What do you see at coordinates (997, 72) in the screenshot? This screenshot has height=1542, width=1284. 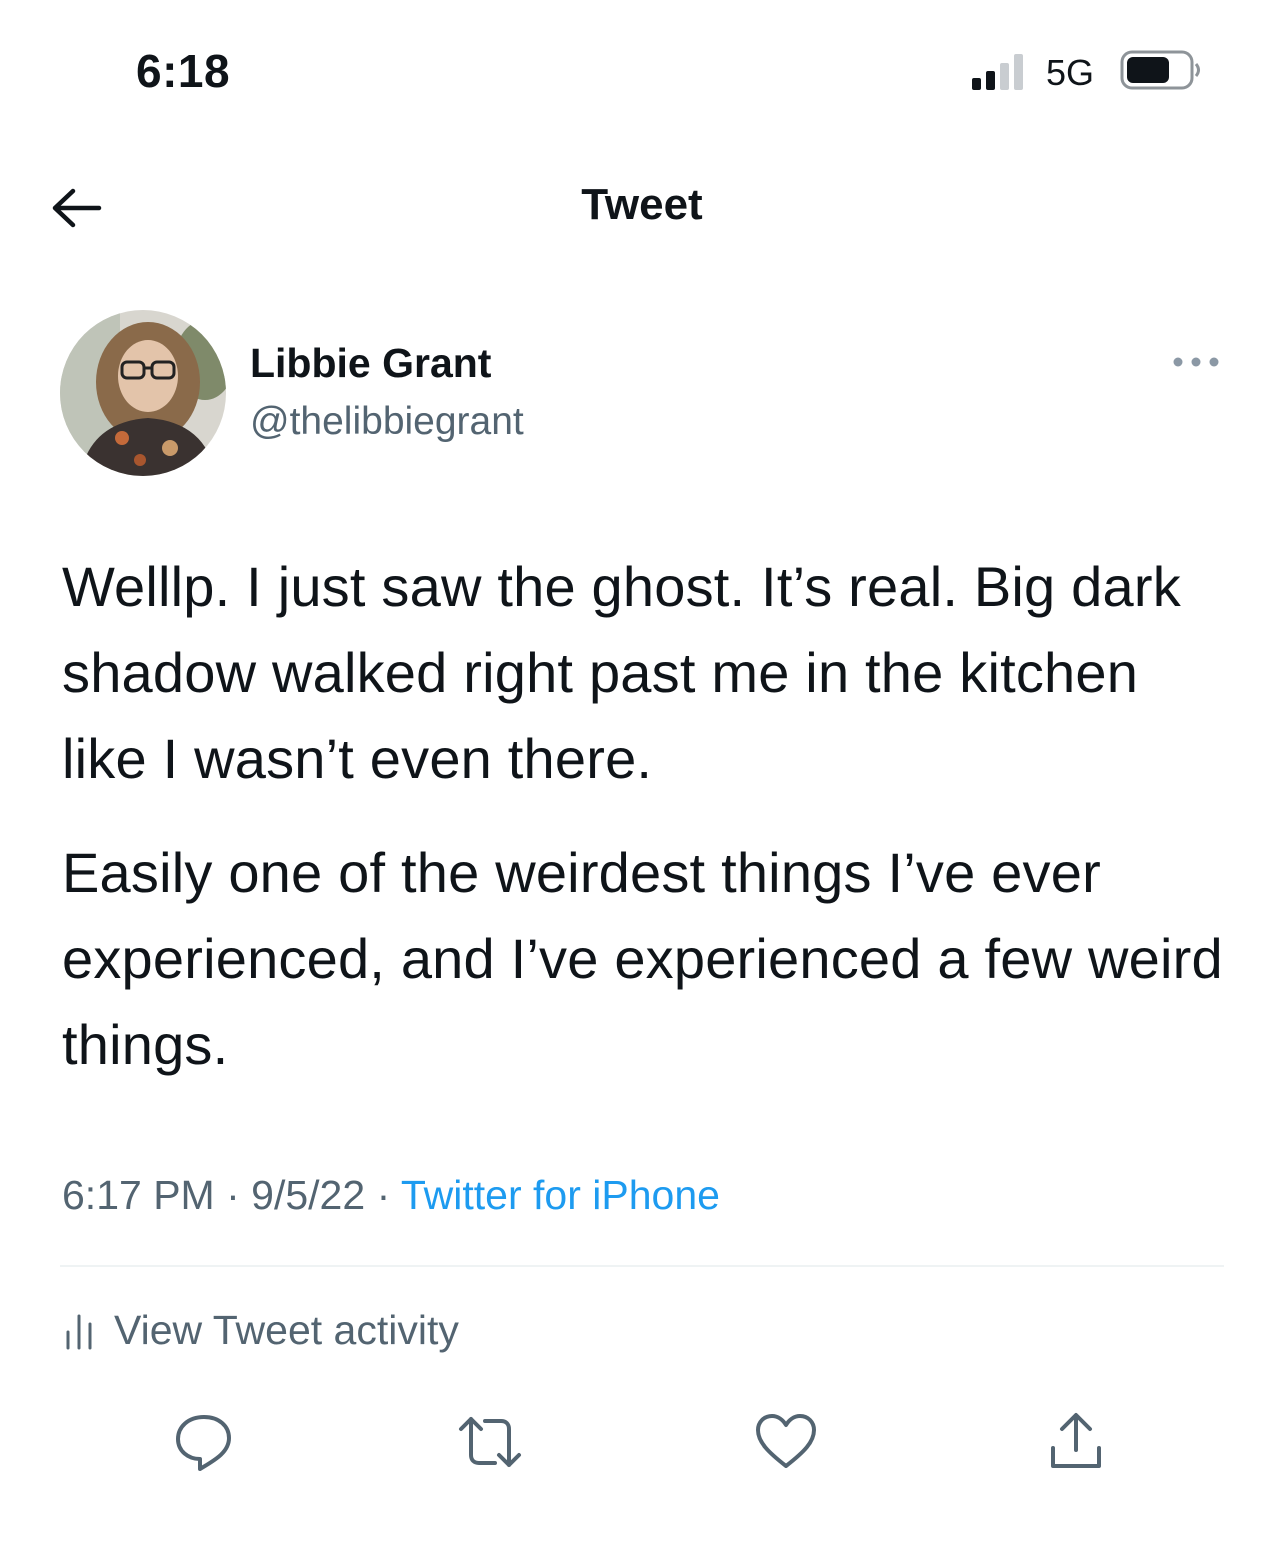 I see `signal-strength-icon` at bounding box center [997, 72].